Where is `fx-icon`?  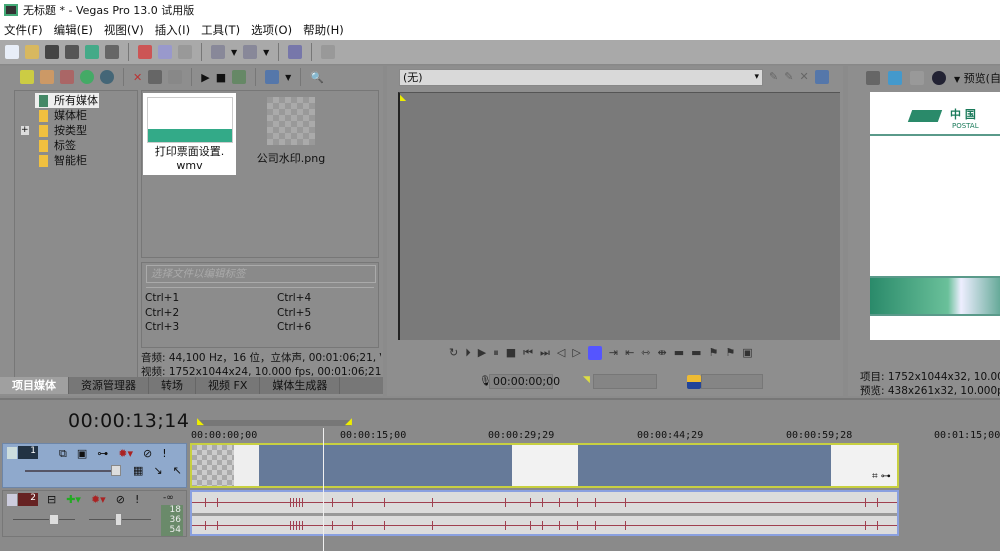
fx-icon is located at coordinates (917, 78).